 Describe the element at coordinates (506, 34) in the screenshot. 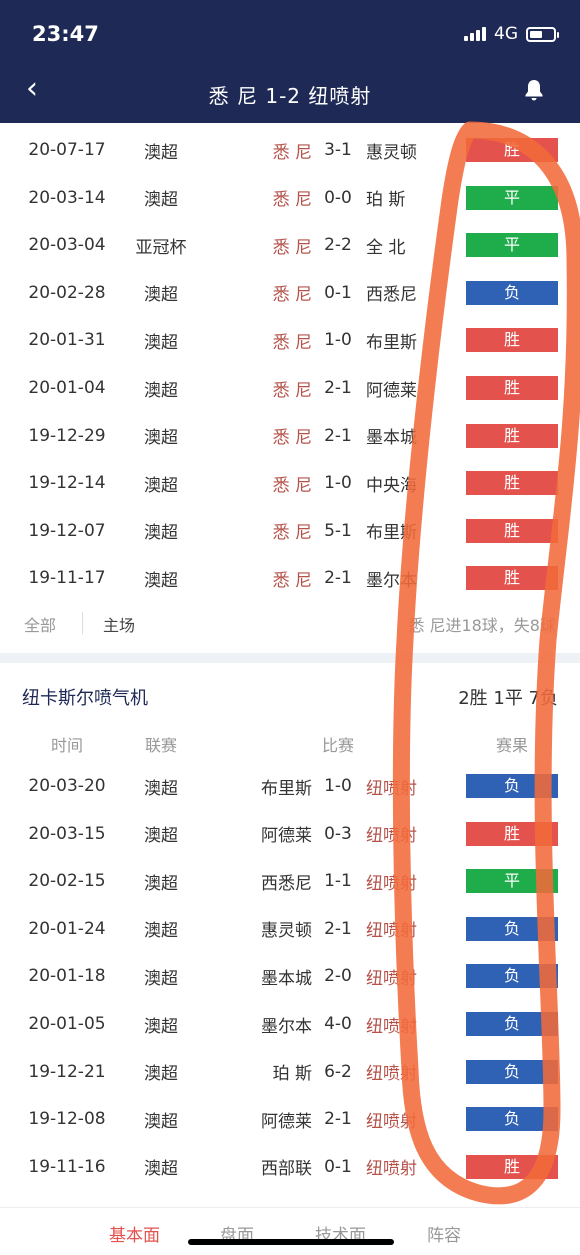

I see `network-label: 4G` at that location.